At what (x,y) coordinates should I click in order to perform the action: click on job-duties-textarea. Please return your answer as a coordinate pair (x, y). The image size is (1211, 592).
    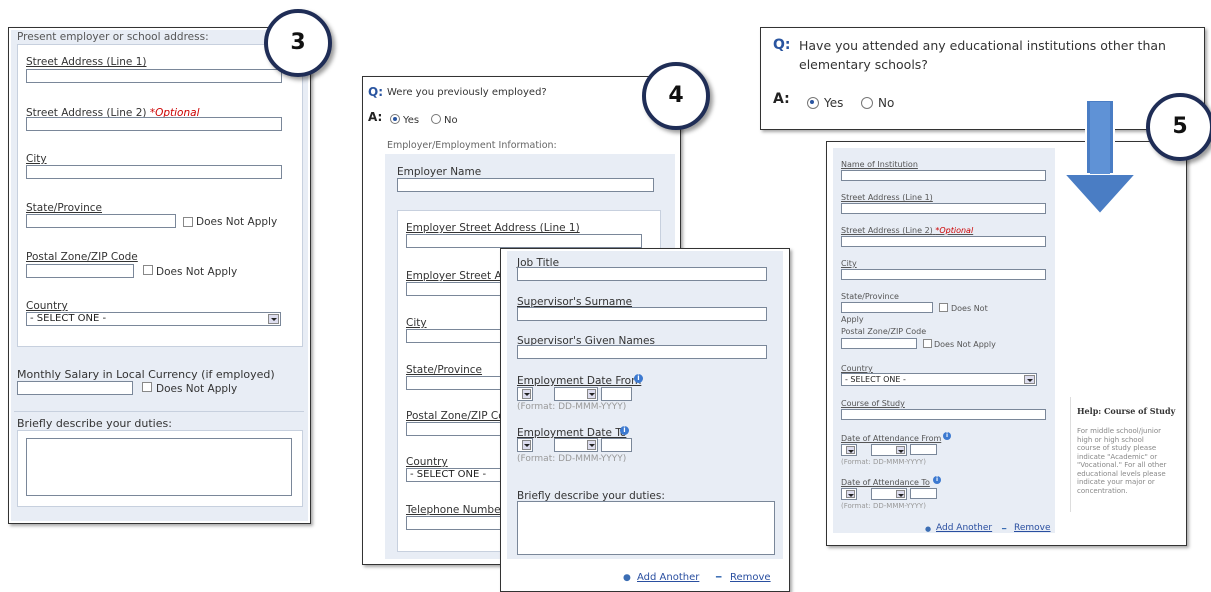
    Looking at the image, I should click on (646, 528).